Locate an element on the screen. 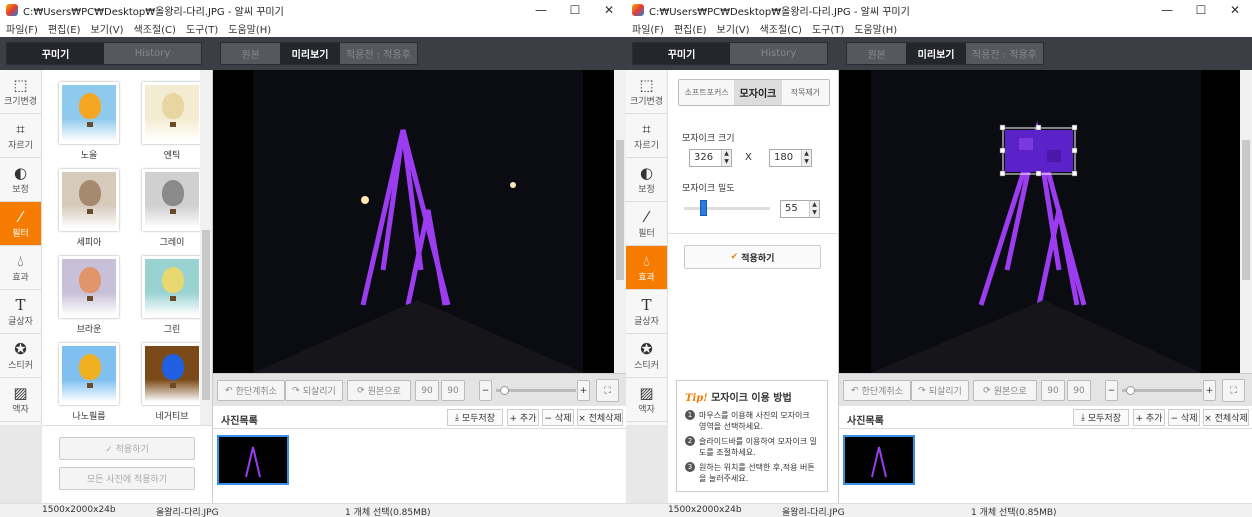  filter-item: 세피아 is located at coordinates (89, 208).